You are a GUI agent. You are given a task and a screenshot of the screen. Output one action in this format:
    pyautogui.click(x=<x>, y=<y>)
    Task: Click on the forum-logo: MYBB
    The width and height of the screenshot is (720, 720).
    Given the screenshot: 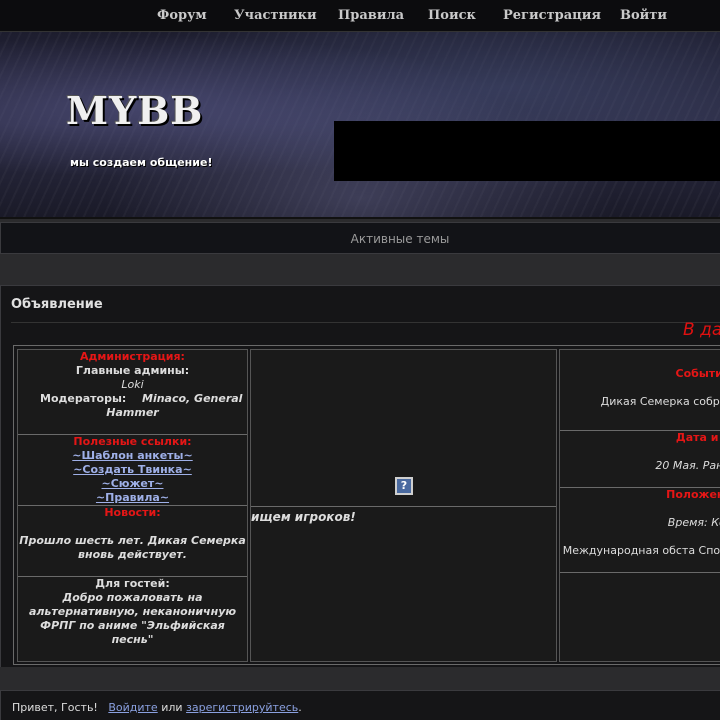 What is the action you would take?
    pyautogui.click(x=134, y=111)
    